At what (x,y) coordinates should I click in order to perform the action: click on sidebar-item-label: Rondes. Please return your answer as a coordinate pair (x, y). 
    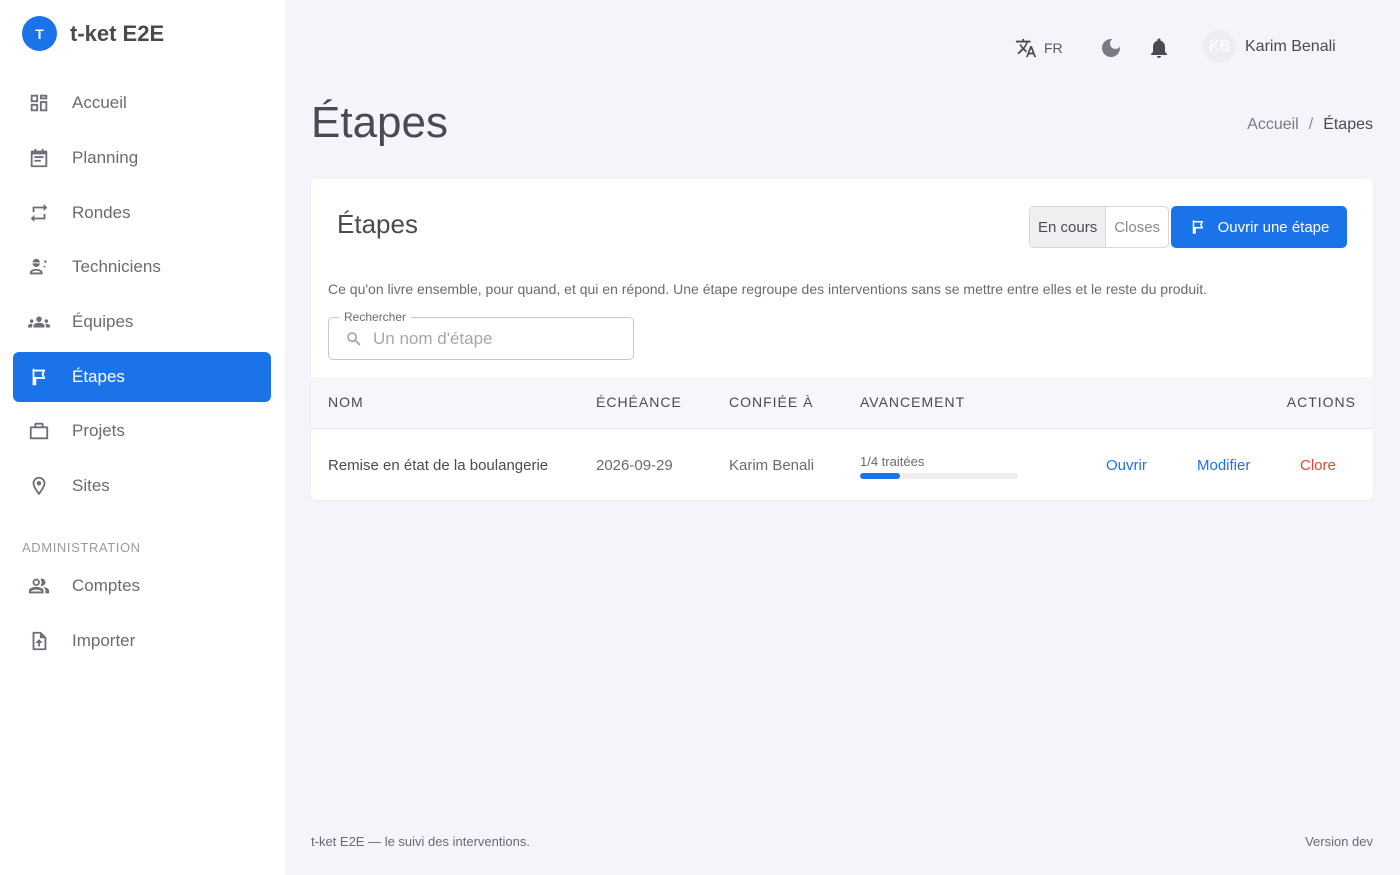
    Looking at the image, I should click on (101, 212).